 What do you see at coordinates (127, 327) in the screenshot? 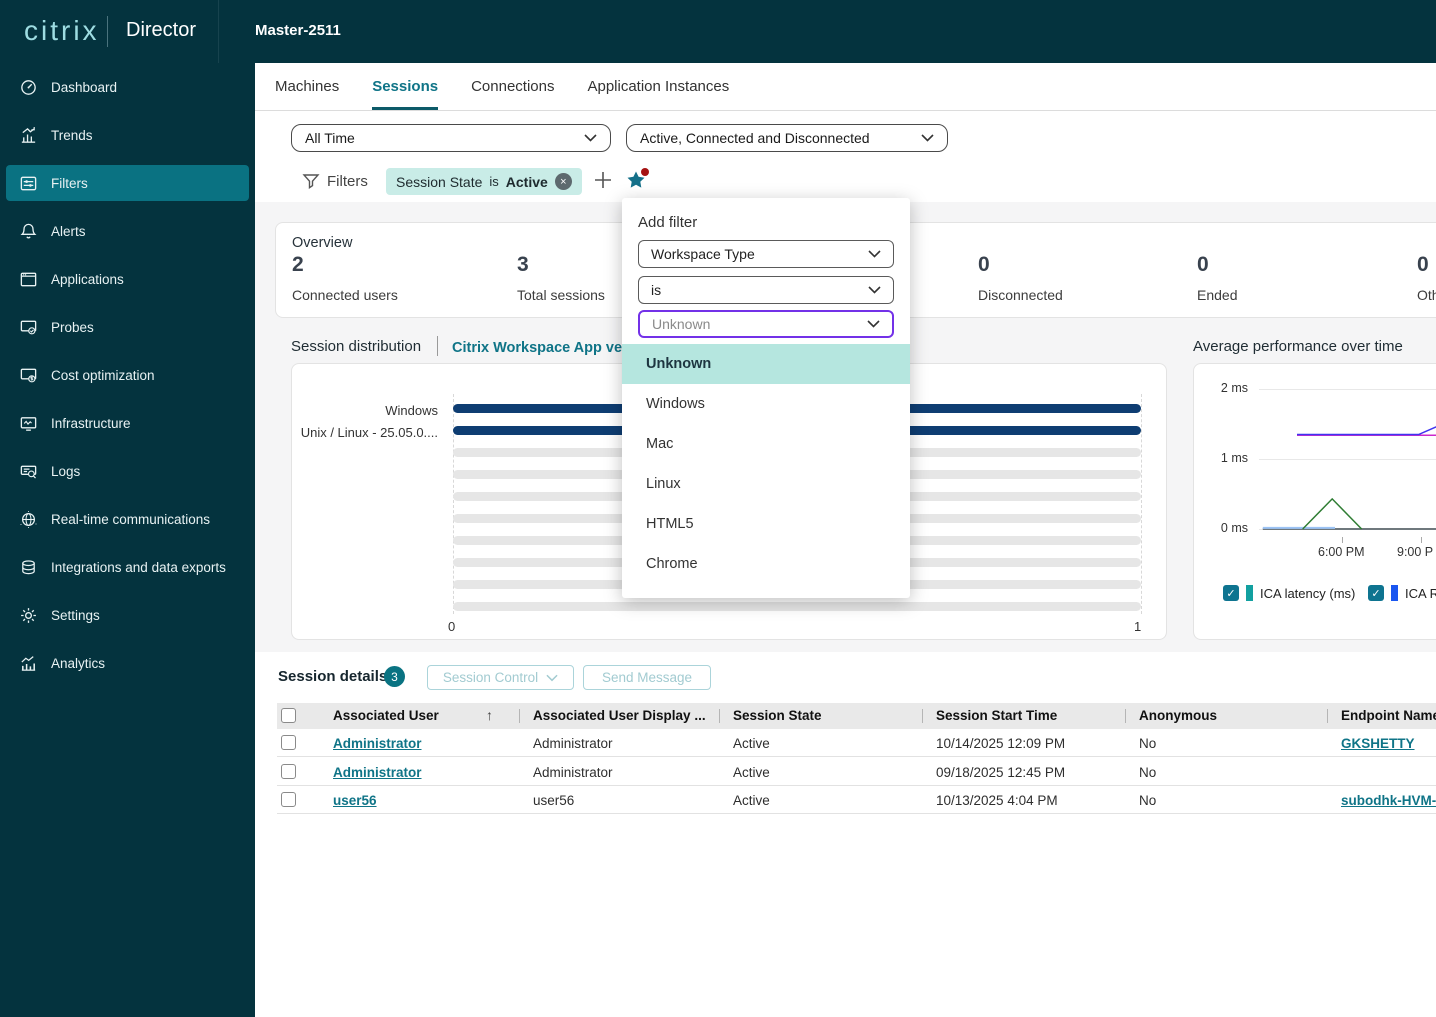
I see `sidebar-item-probes: Probes` at bounding box center [127, 327].